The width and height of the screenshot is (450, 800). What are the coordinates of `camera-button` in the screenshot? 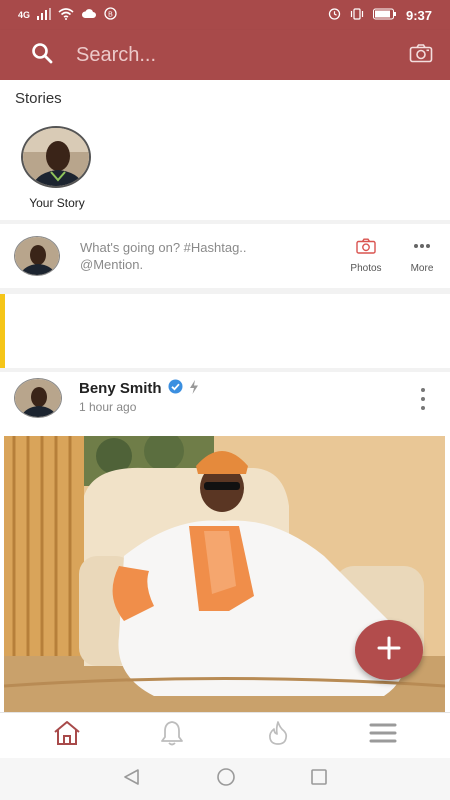 It's located at (421, 55).